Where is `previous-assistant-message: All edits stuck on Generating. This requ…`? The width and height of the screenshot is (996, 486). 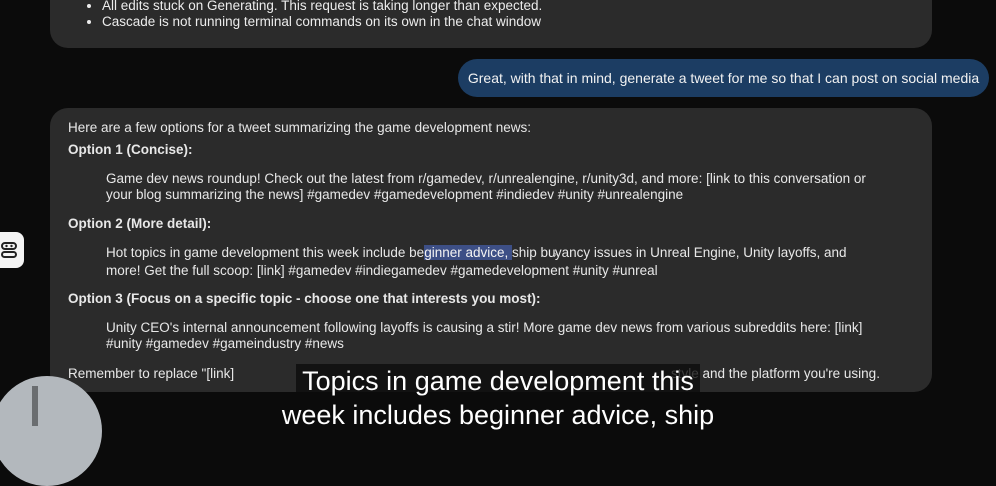
previous-assistant-message: All edits stuck on Generating. This requ… is located at coordinates (491, 24).